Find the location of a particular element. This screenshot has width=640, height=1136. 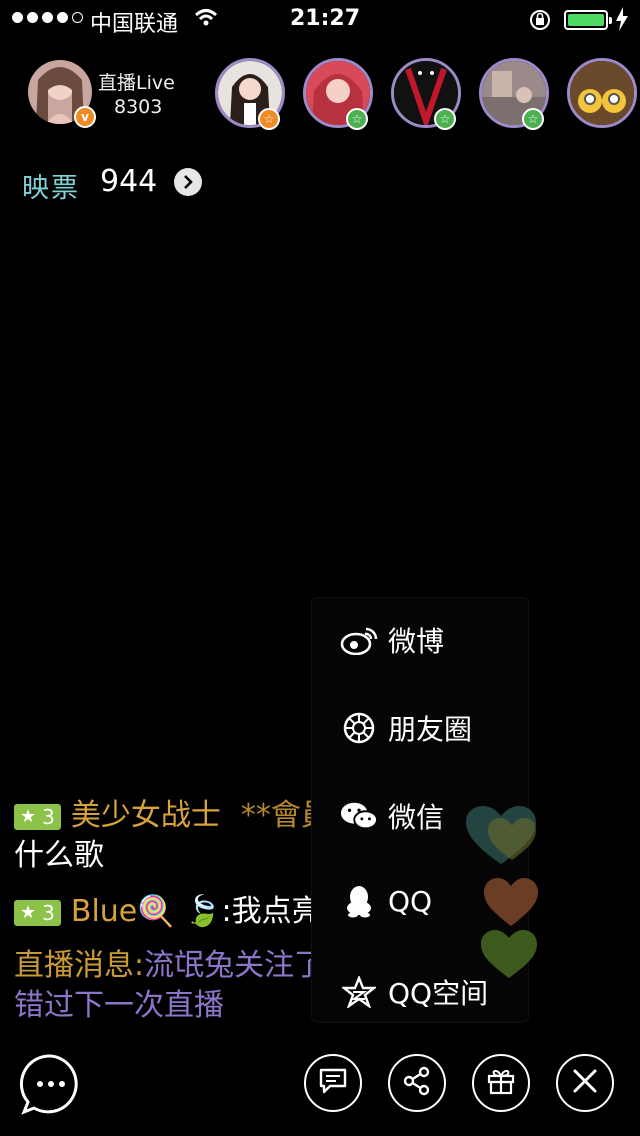

gift-button is located at coordinates (501, 1083).